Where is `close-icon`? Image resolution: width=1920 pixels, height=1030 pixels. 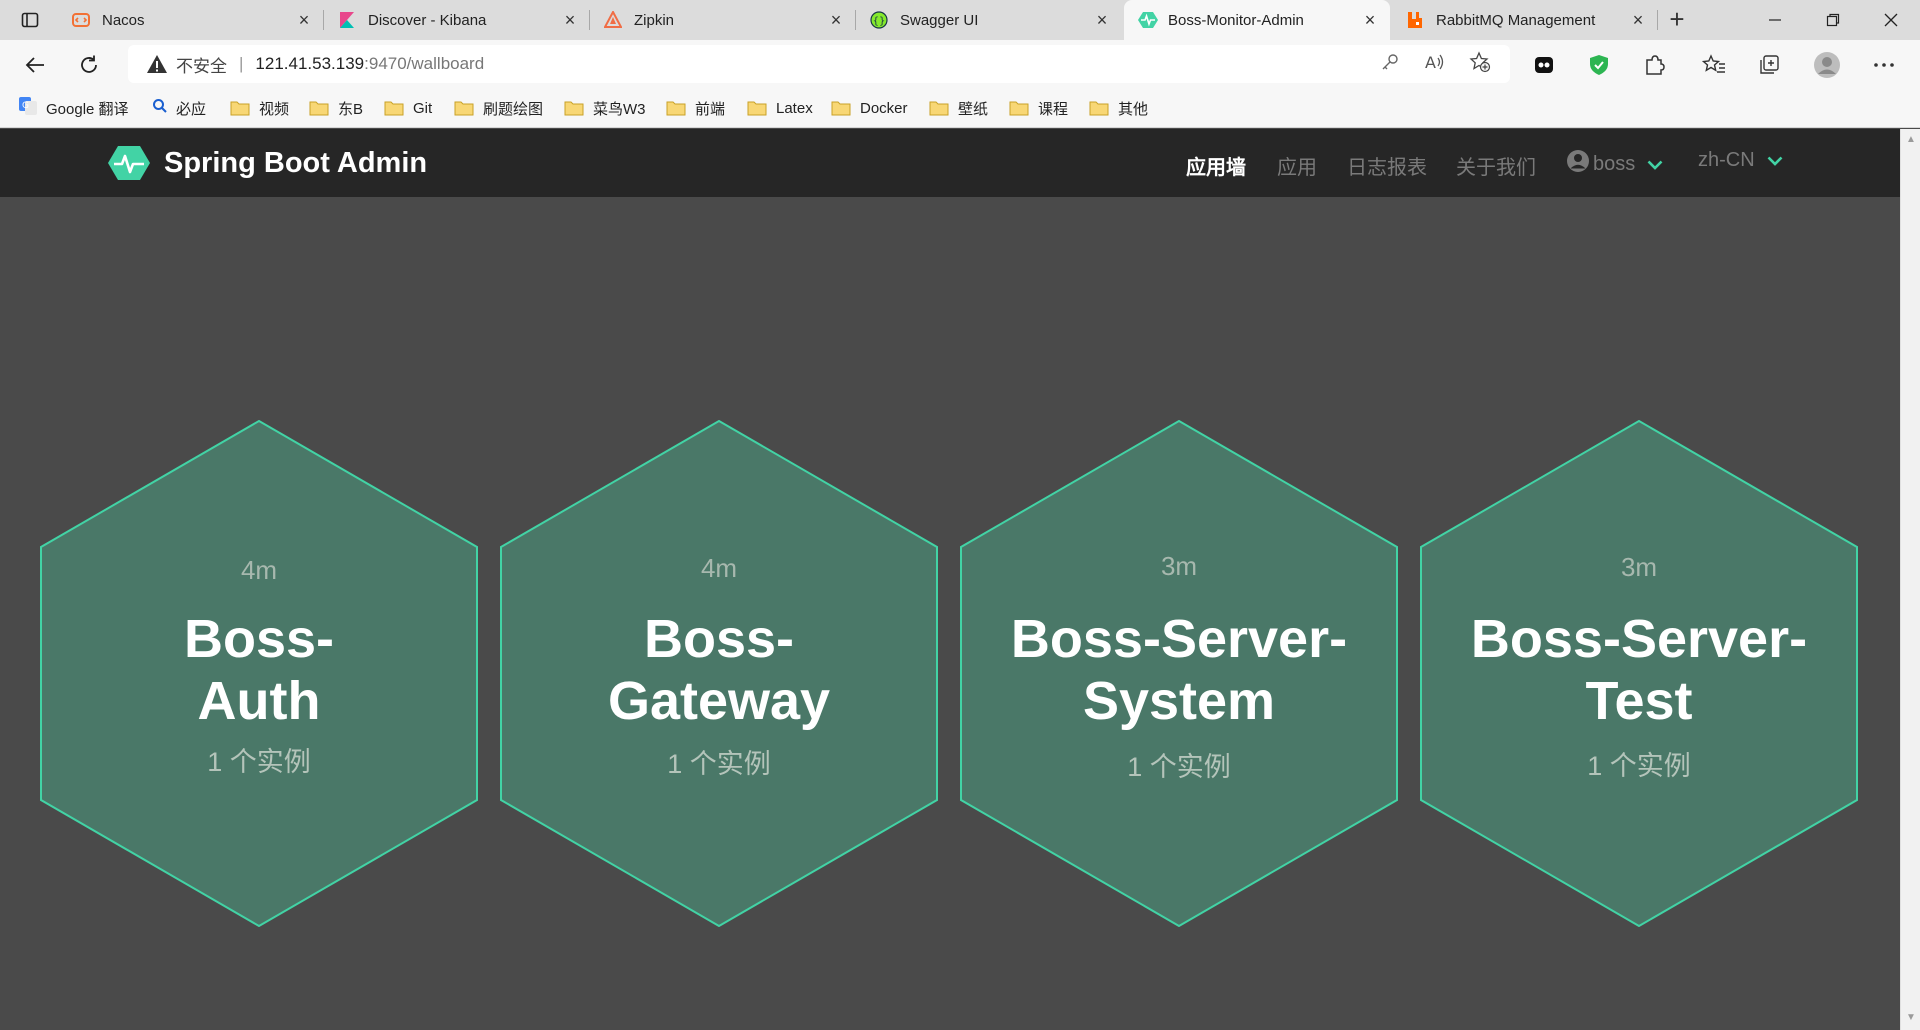 close-icon is located at coordinates (1891, 20).